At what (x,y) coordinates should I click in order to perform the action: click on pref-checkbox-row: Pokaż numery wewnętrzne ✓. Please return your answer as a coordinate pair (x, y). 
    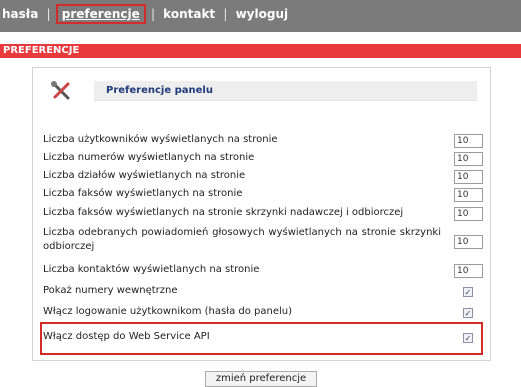
    Looking at the image, I should click on (263, 291).